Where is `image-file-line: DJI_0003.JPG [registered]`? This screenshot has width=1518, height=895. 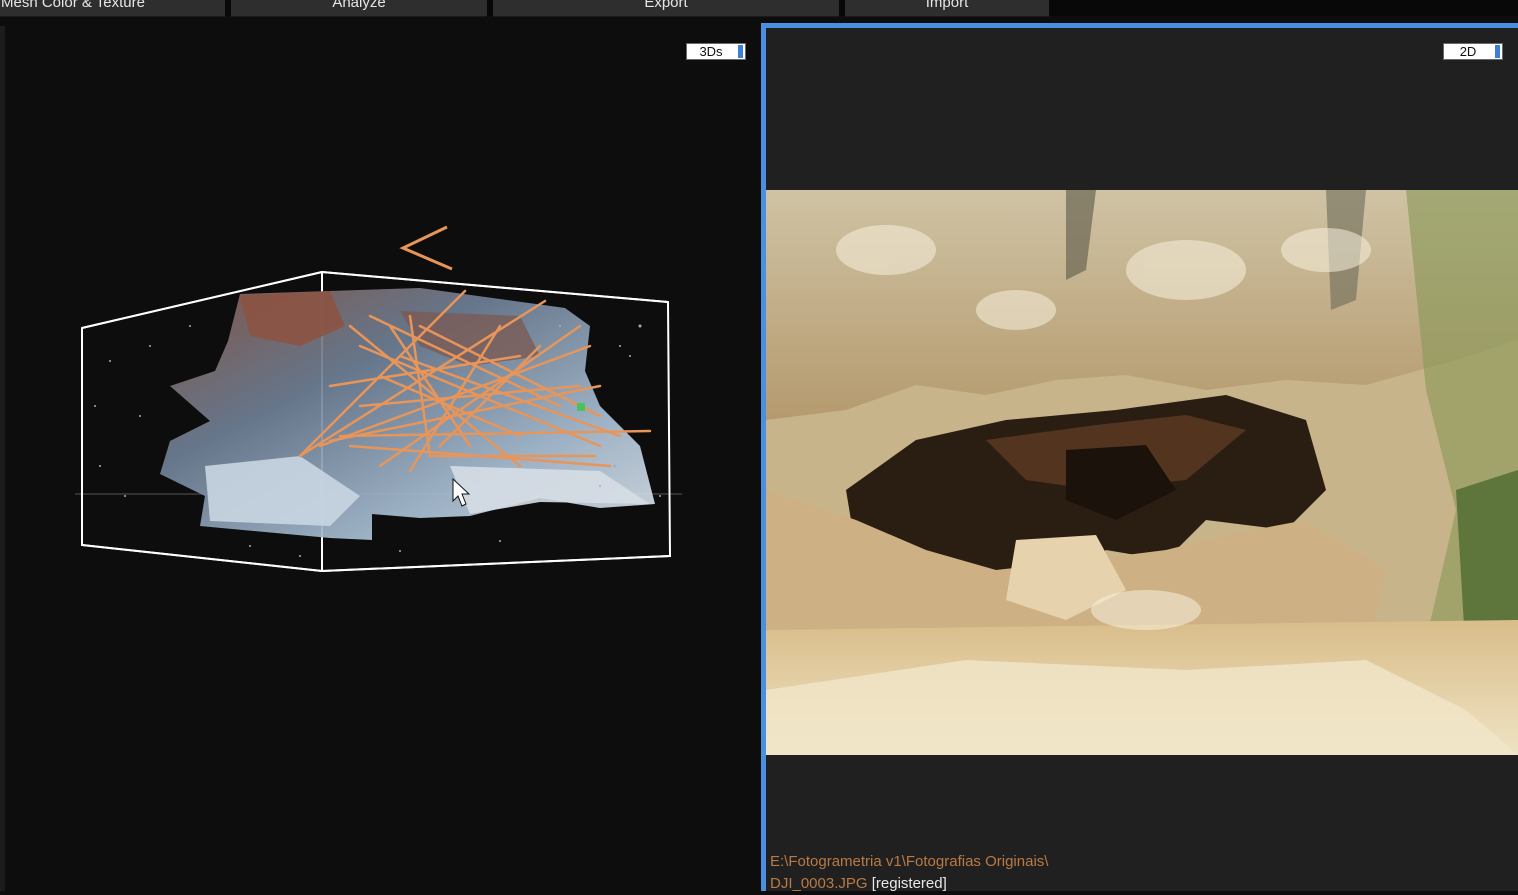
image-file-line: DJI_0003.JPG [registered] is located at coordinates (909, 884).